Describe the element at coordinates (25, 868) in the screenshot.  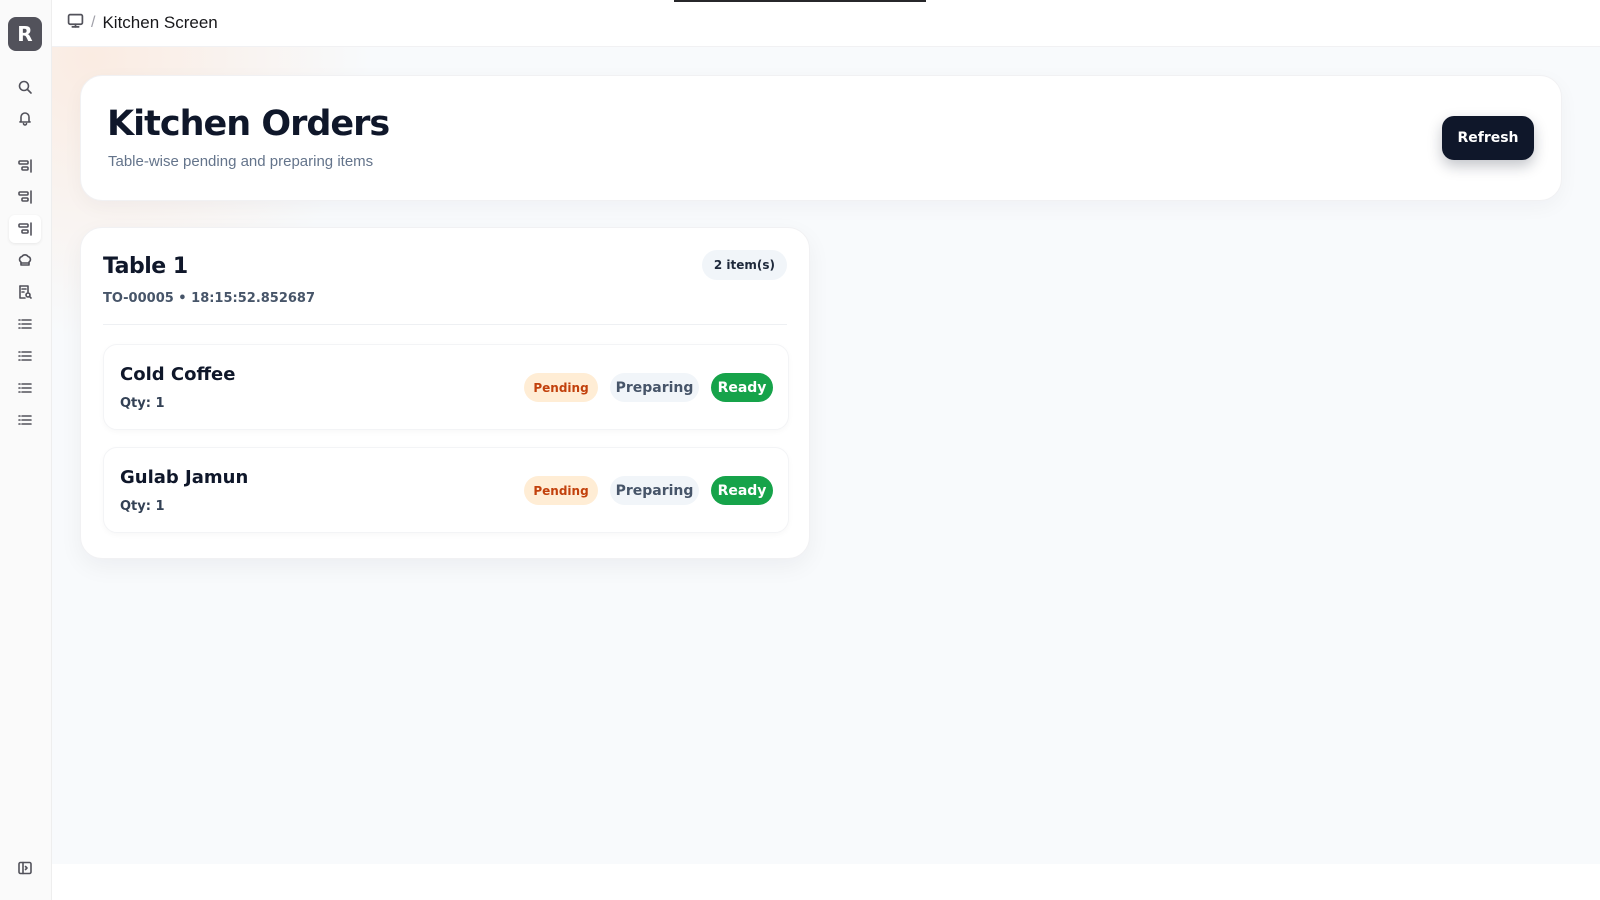
I see `sidebar-toggle-icon` at that location.